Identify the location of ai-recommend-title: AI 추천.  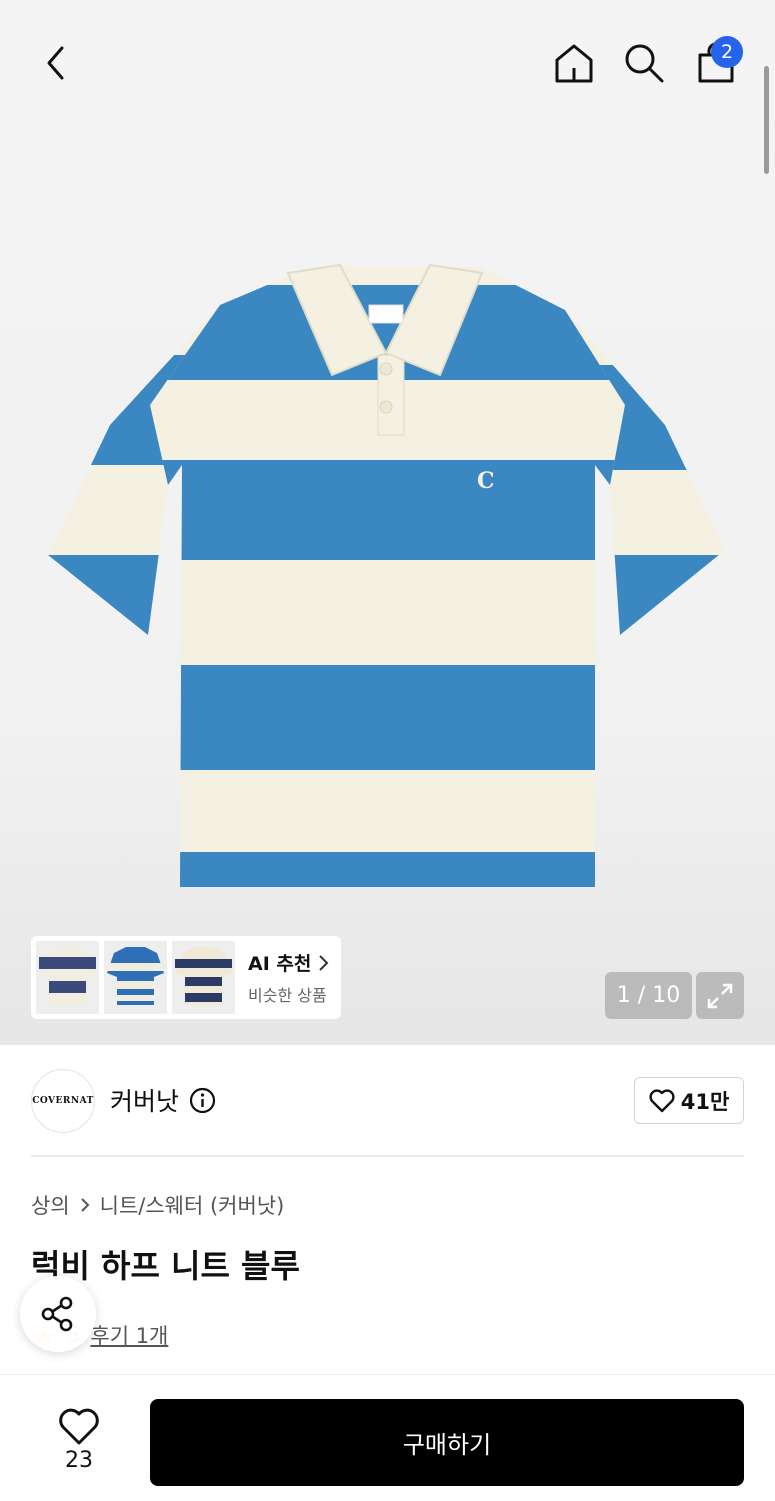
(288, 962).